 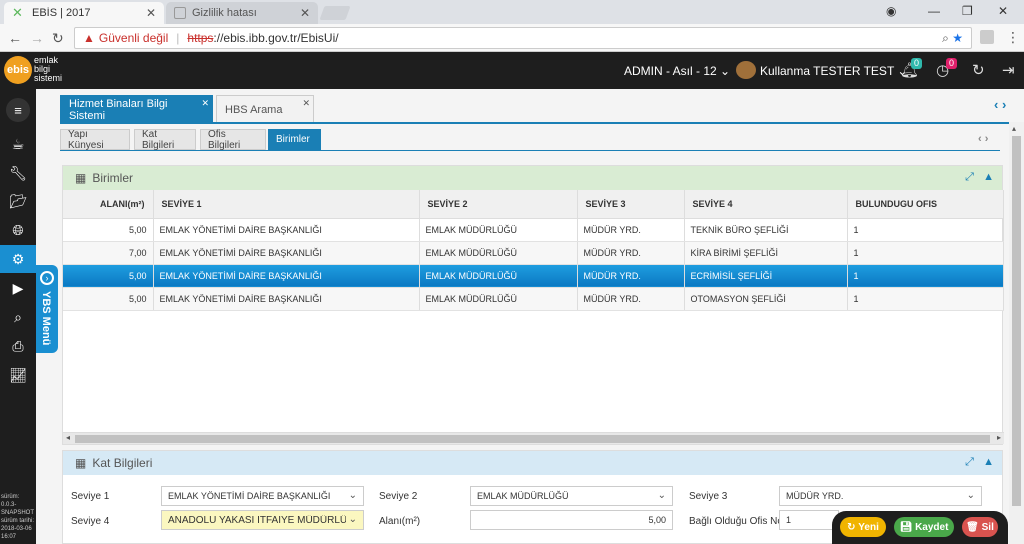 What do you see at coordinates (571, 520) in the screenshot?
I see `alani-input: 5,00` at bounding box center [571, 520].